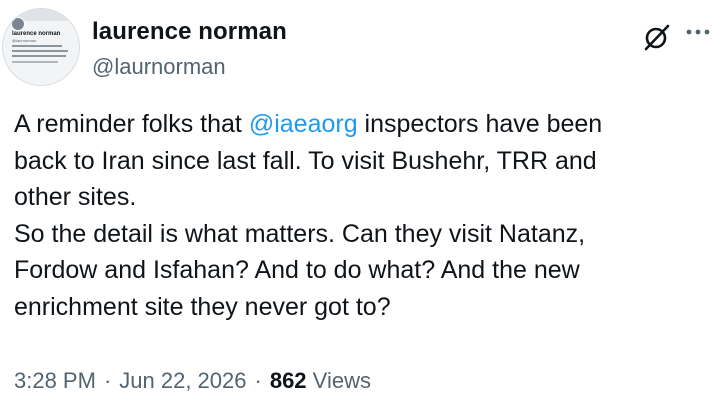 The width and height of the screenshot is (720, 407). What do you see at coordinates (55, 380) in the screenshot?
I see `tweet-time: 3:28 PM` at bounding box center [55, 380].